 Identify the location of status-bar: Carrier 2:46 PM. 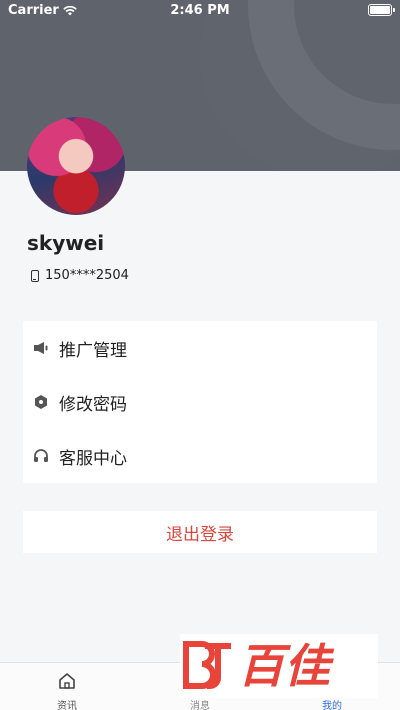
(200, 10).